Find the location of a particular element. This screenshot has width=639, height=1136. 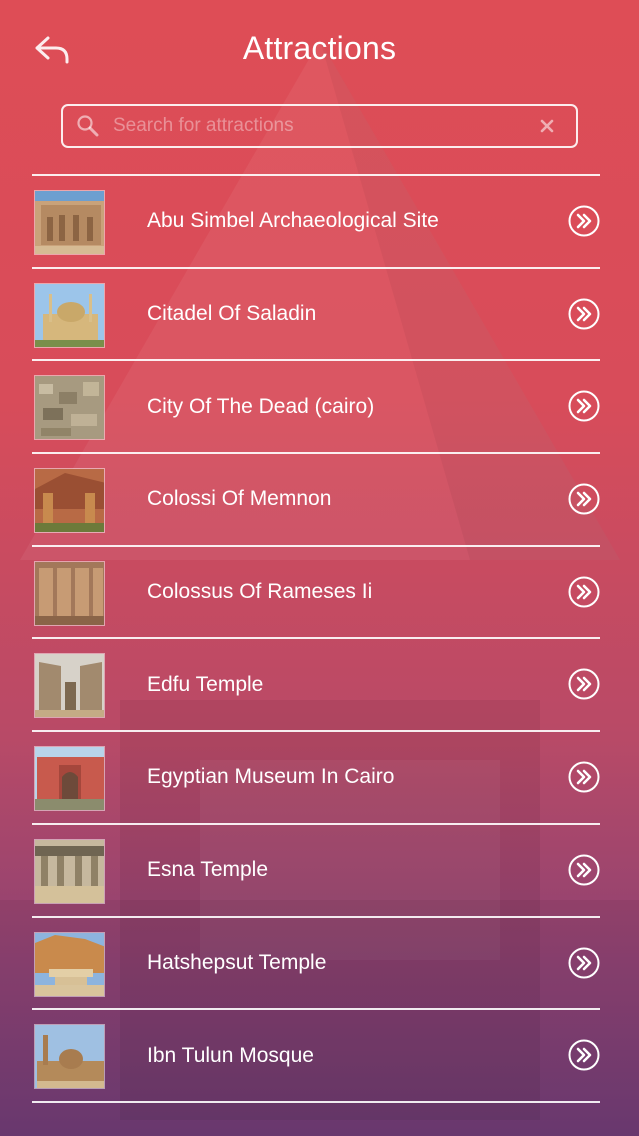

search-bar is located at coordinates (319, 126).